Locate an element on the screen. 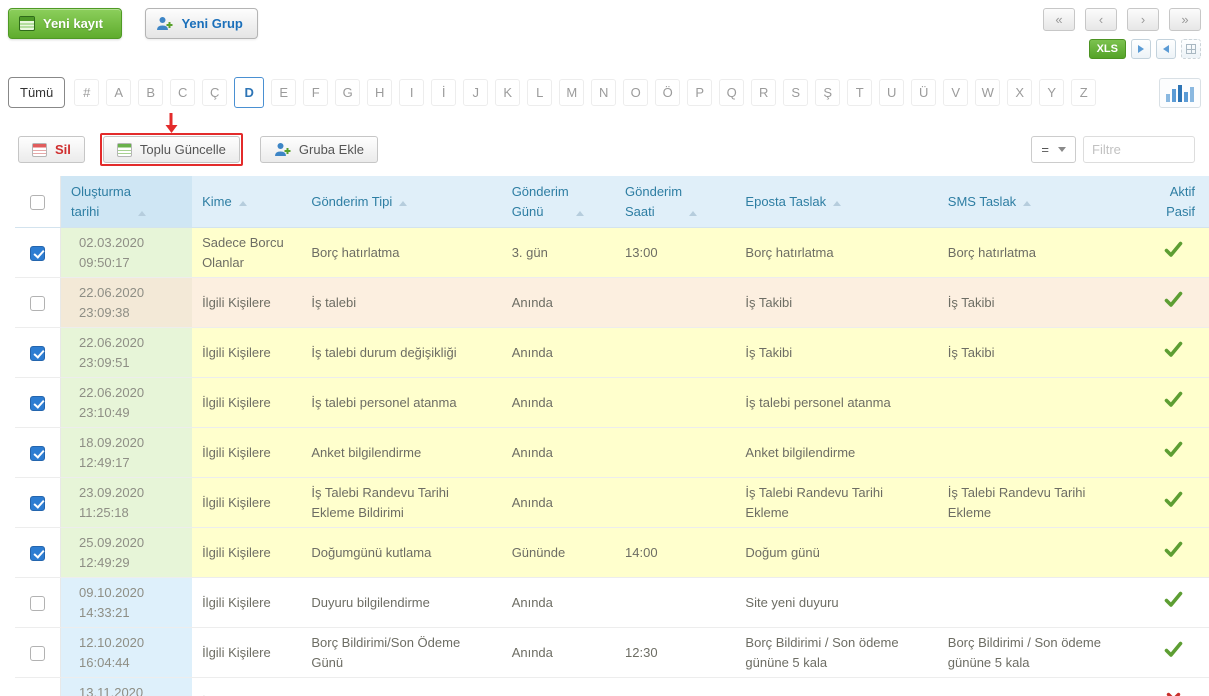 This screenshot has width=1209, height=696. letter-filter-Ü: Ü is located at coordinates (924, 92).